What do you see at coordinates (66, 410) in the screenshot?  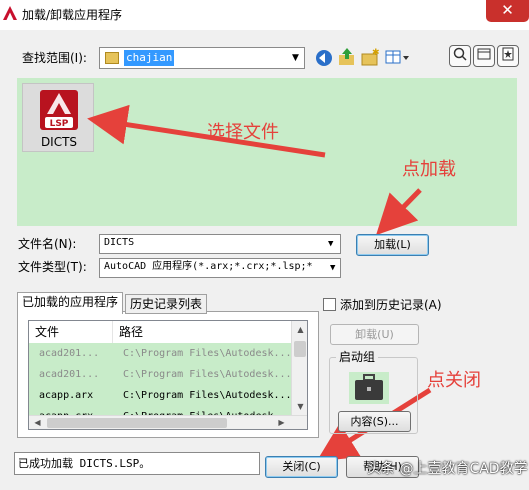 I see `row-file: acapp.crx` at bounding box center [66, 410].